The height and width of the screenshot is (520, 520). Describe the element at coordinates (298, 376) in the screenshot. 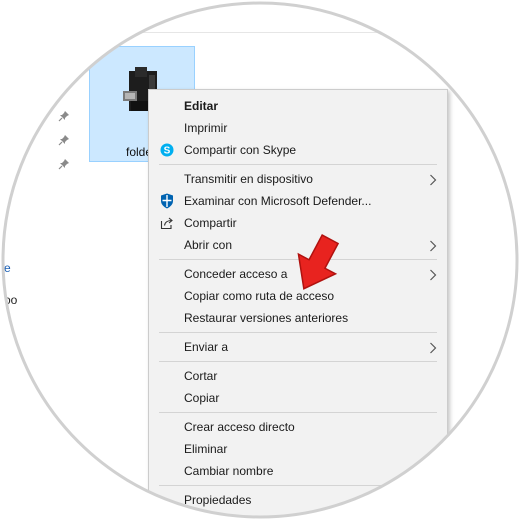

I see `menu-item-cortar: Cortar` at that location.